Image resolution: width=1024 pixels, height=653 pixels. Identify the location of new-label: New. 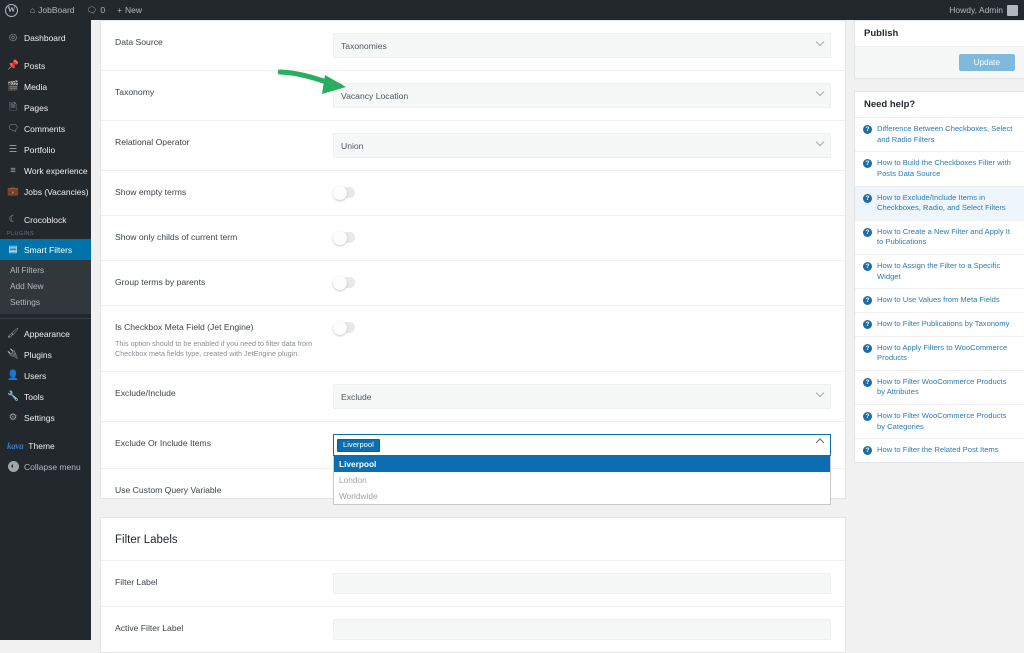
(134, 10).